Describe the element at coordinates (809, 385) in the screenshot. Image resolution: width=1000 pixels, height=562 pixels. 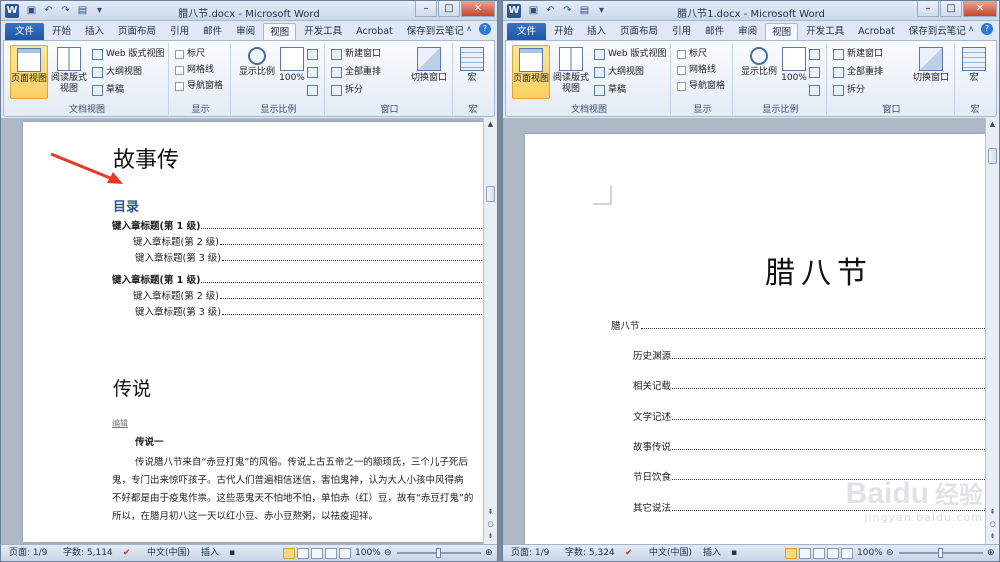
I see `toc-entry: 相关记载` at that location.